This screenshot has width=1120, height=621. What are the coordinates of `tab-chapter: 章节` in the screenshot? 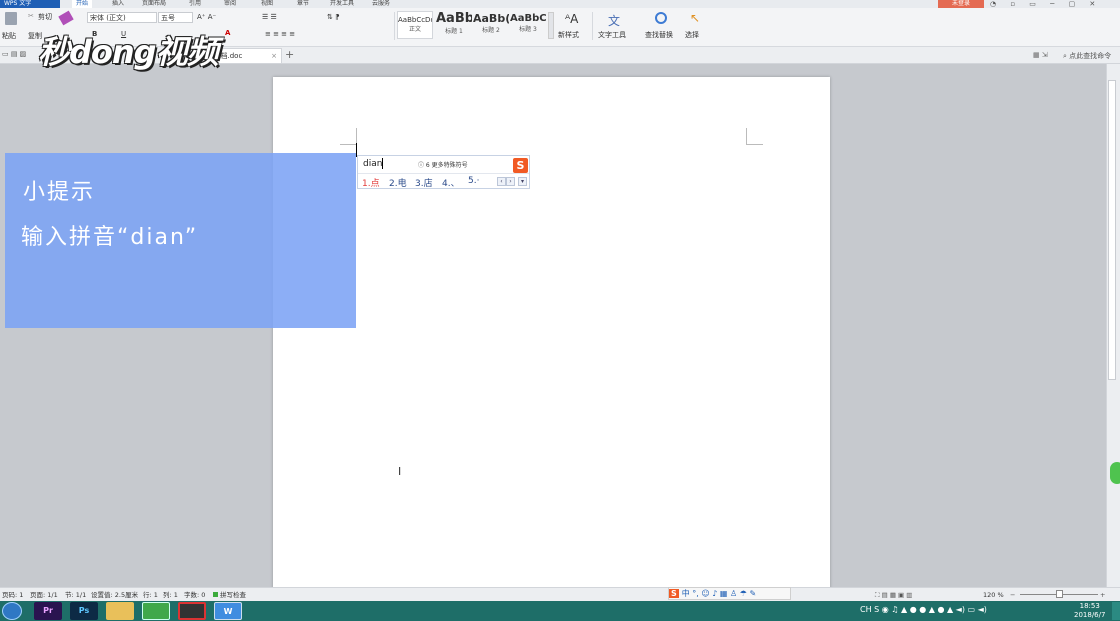 It's located at (303, 4).